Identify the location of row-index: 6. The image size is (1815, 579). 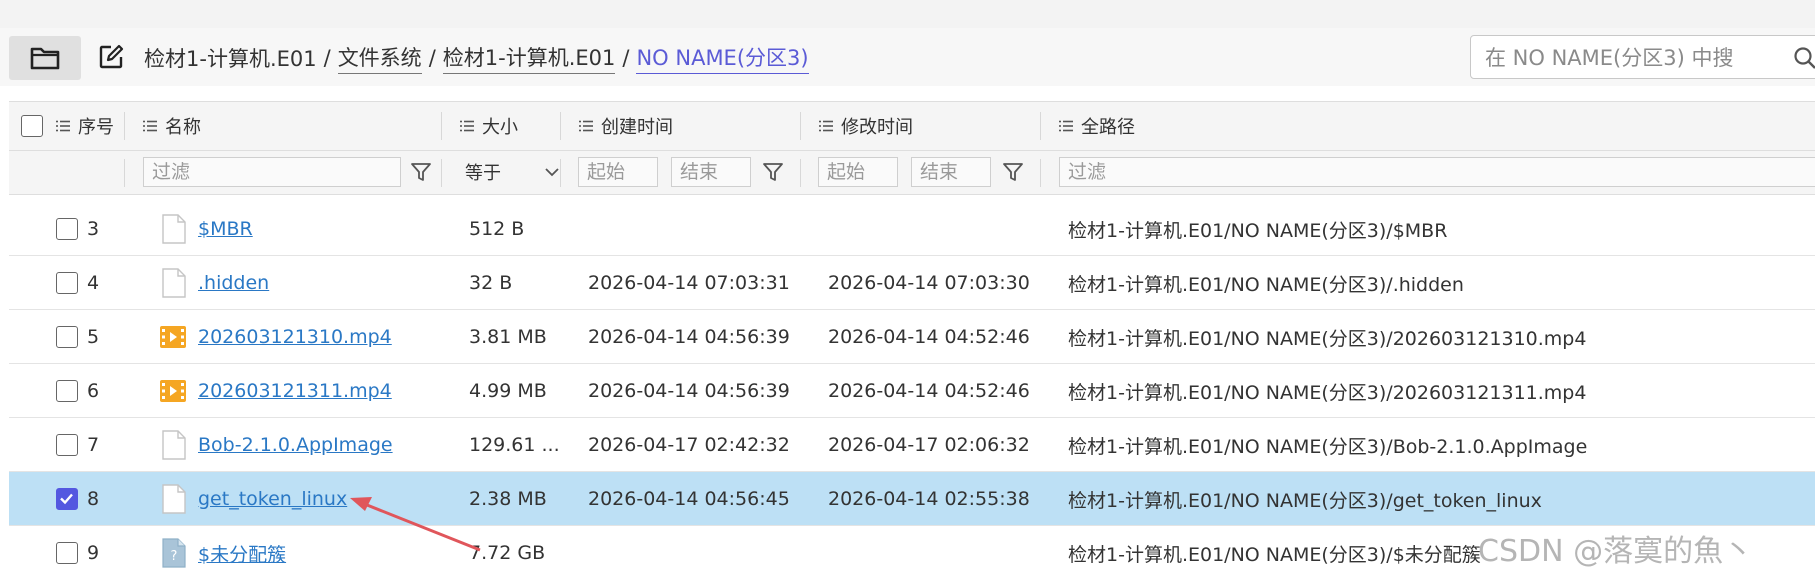
(93, 391).